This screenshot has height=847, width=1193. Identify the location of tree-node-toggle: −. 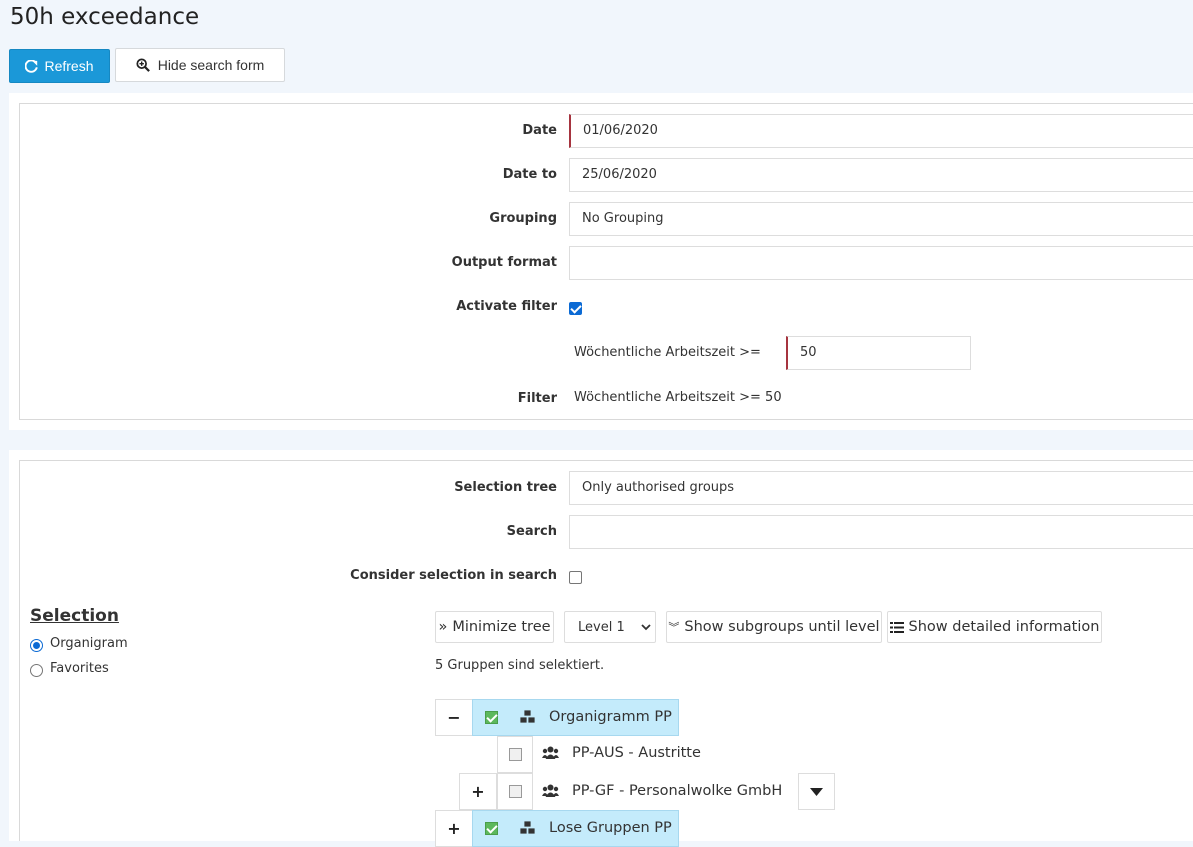
(454, 717).